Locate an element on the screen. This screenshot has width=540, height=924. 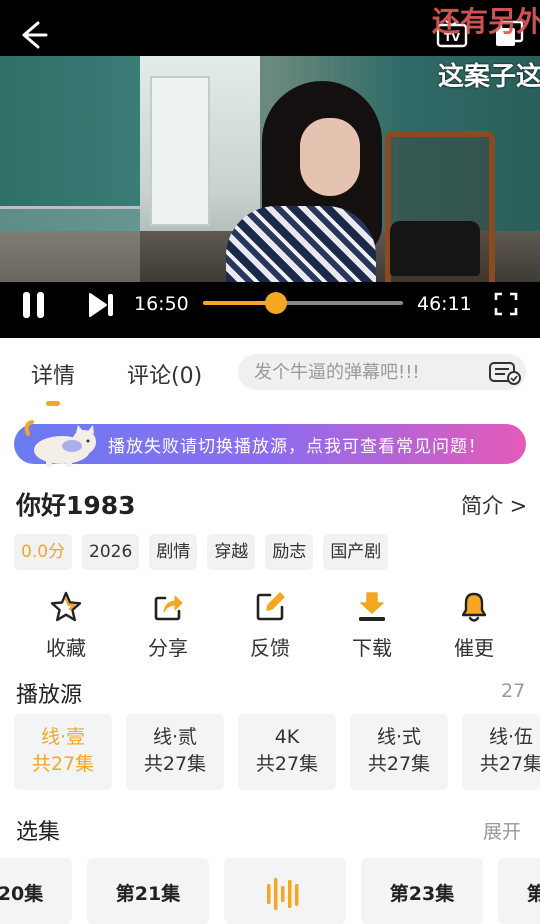
source-name: 线·贰 is located at coordinates (175, 737).